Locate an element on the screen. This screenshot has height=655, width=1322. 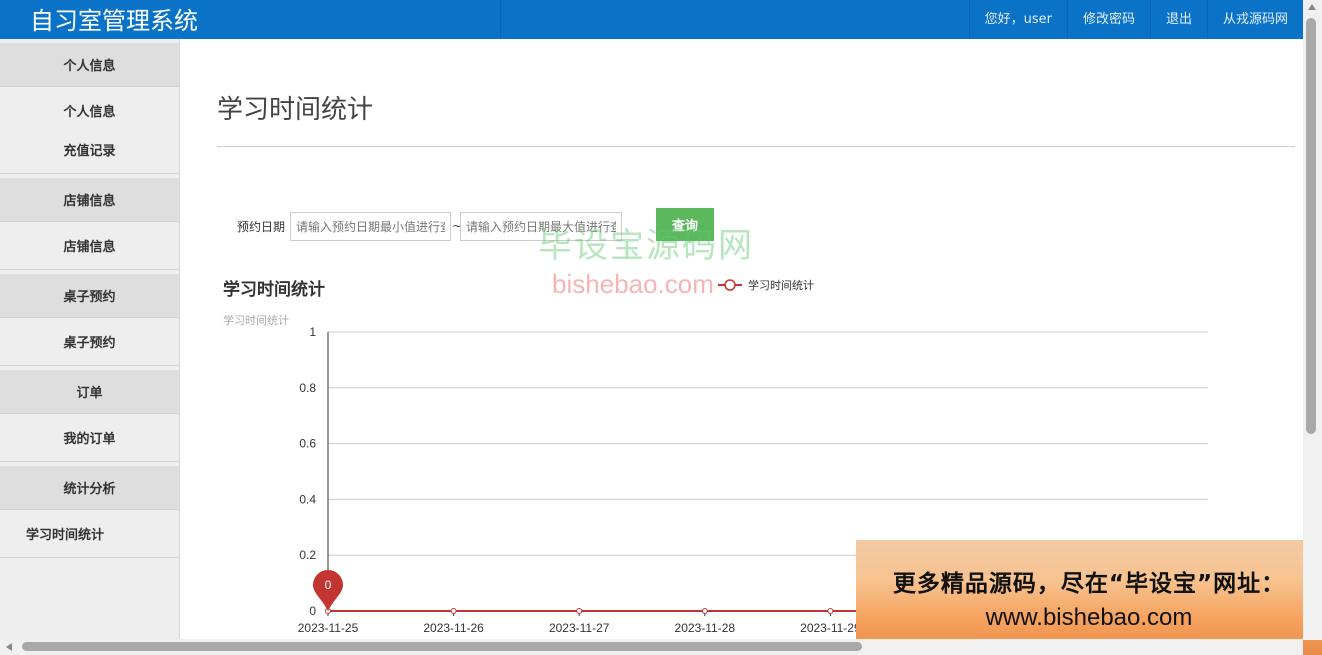
max-marker-label: 0 is located at coordinates (328, 585).